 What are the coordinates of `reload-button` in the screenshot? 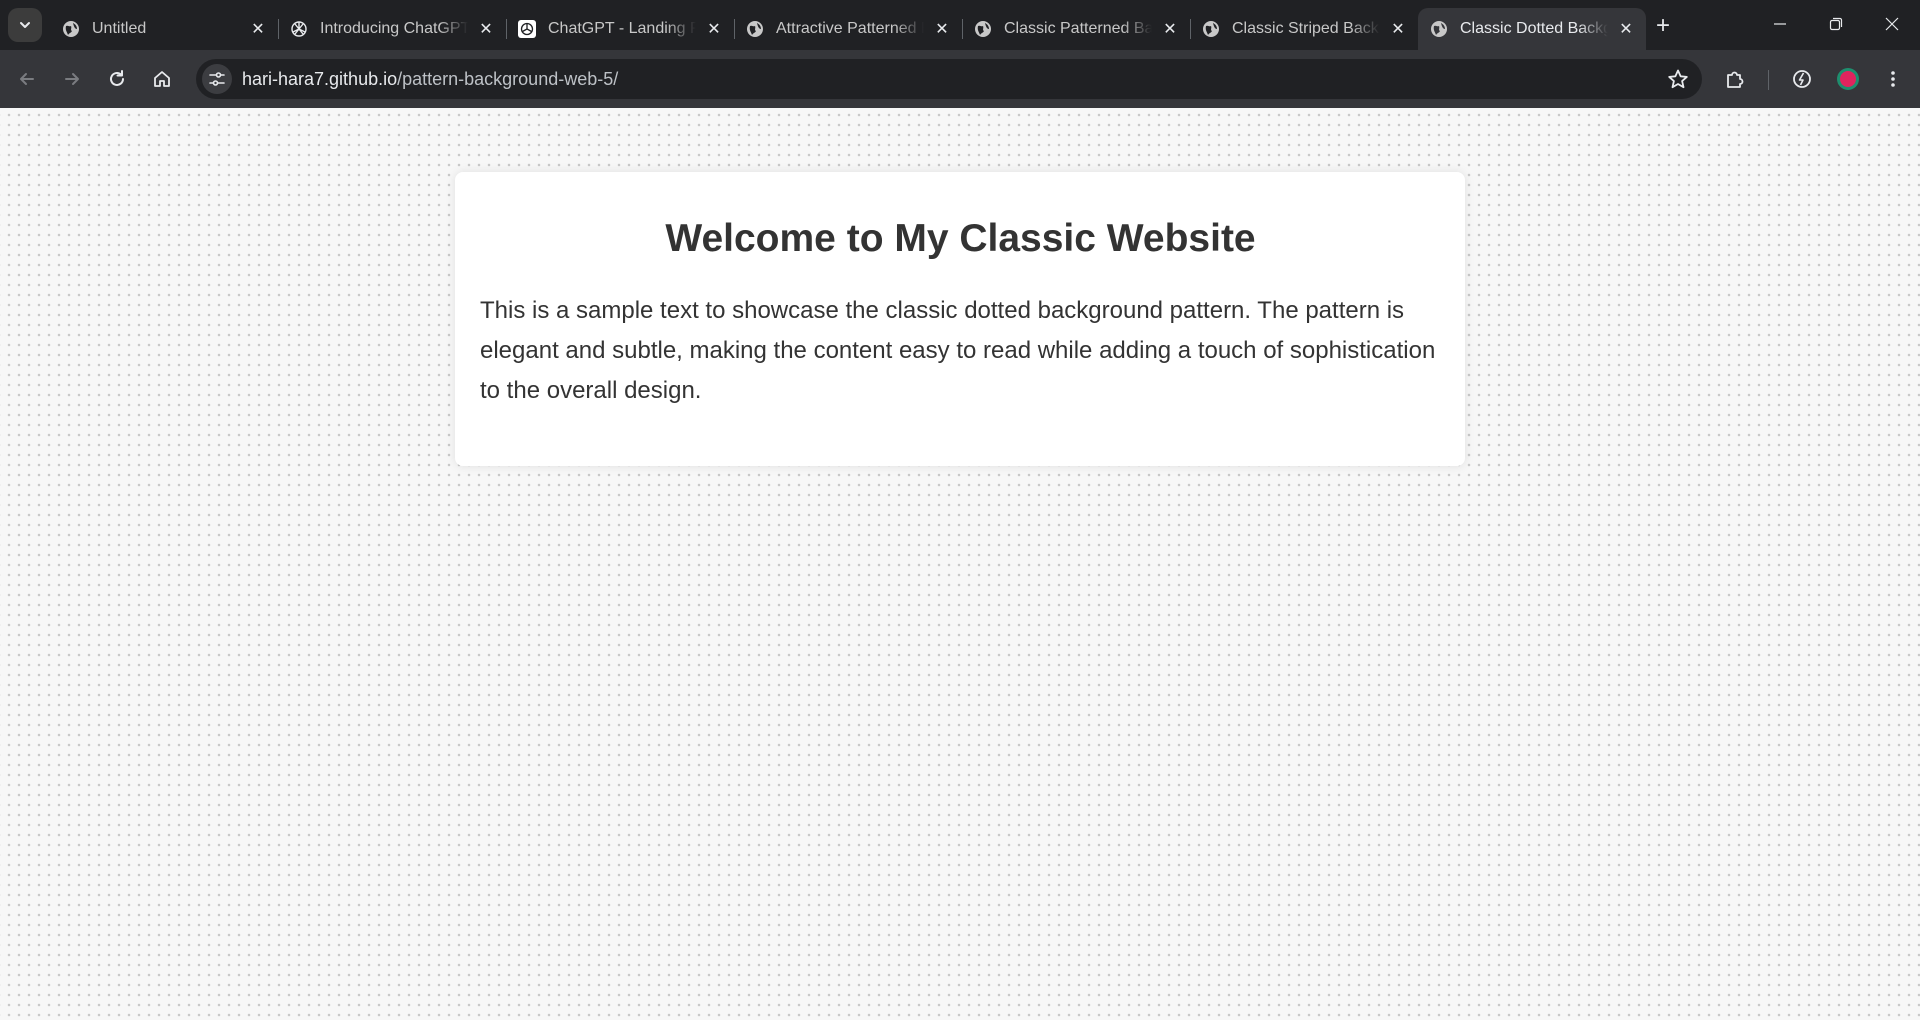 It's located at (117, 79).